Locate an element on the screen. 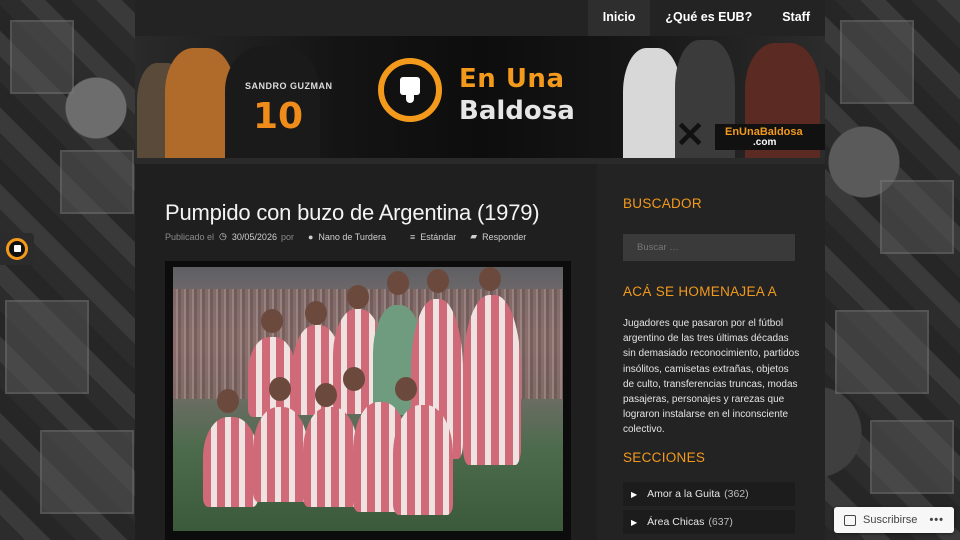  cross-mark-icon: ✕ is located at coordinates (690, 134).